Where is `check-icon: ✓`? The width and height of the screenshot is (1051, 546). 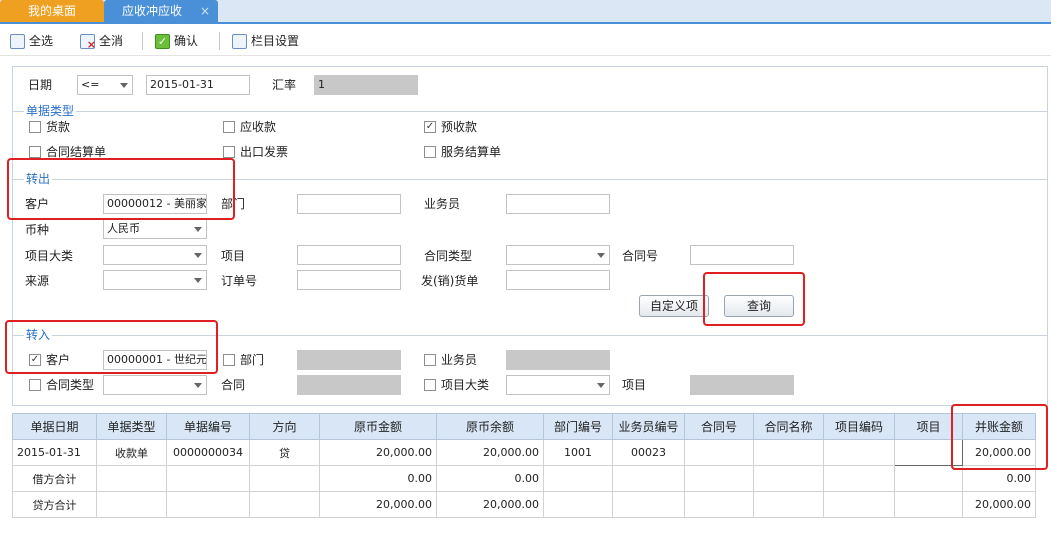
check-icon: ✓ is located at coordinates (162, 41).